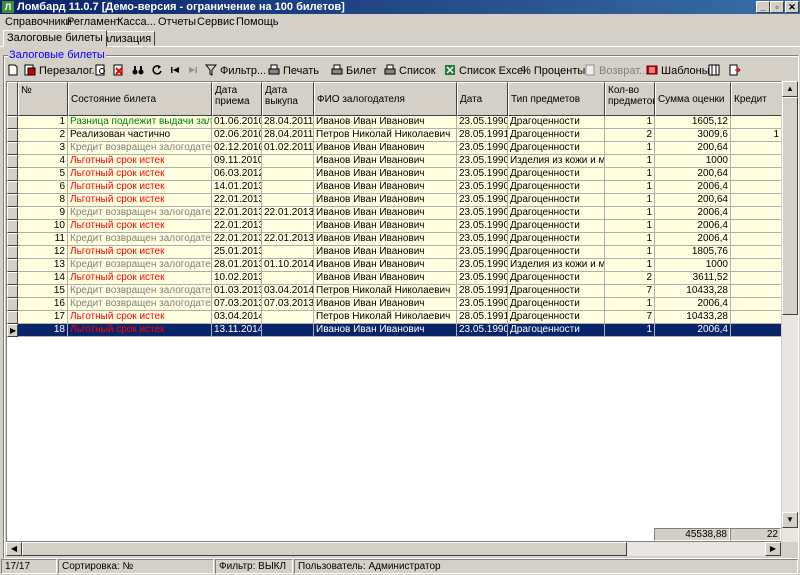 The height and width of the screenshot is (575, 800). Describe the element at coordinates (790, 206) in the screenshot. I see `vertical-scroll-thumb` at that location.